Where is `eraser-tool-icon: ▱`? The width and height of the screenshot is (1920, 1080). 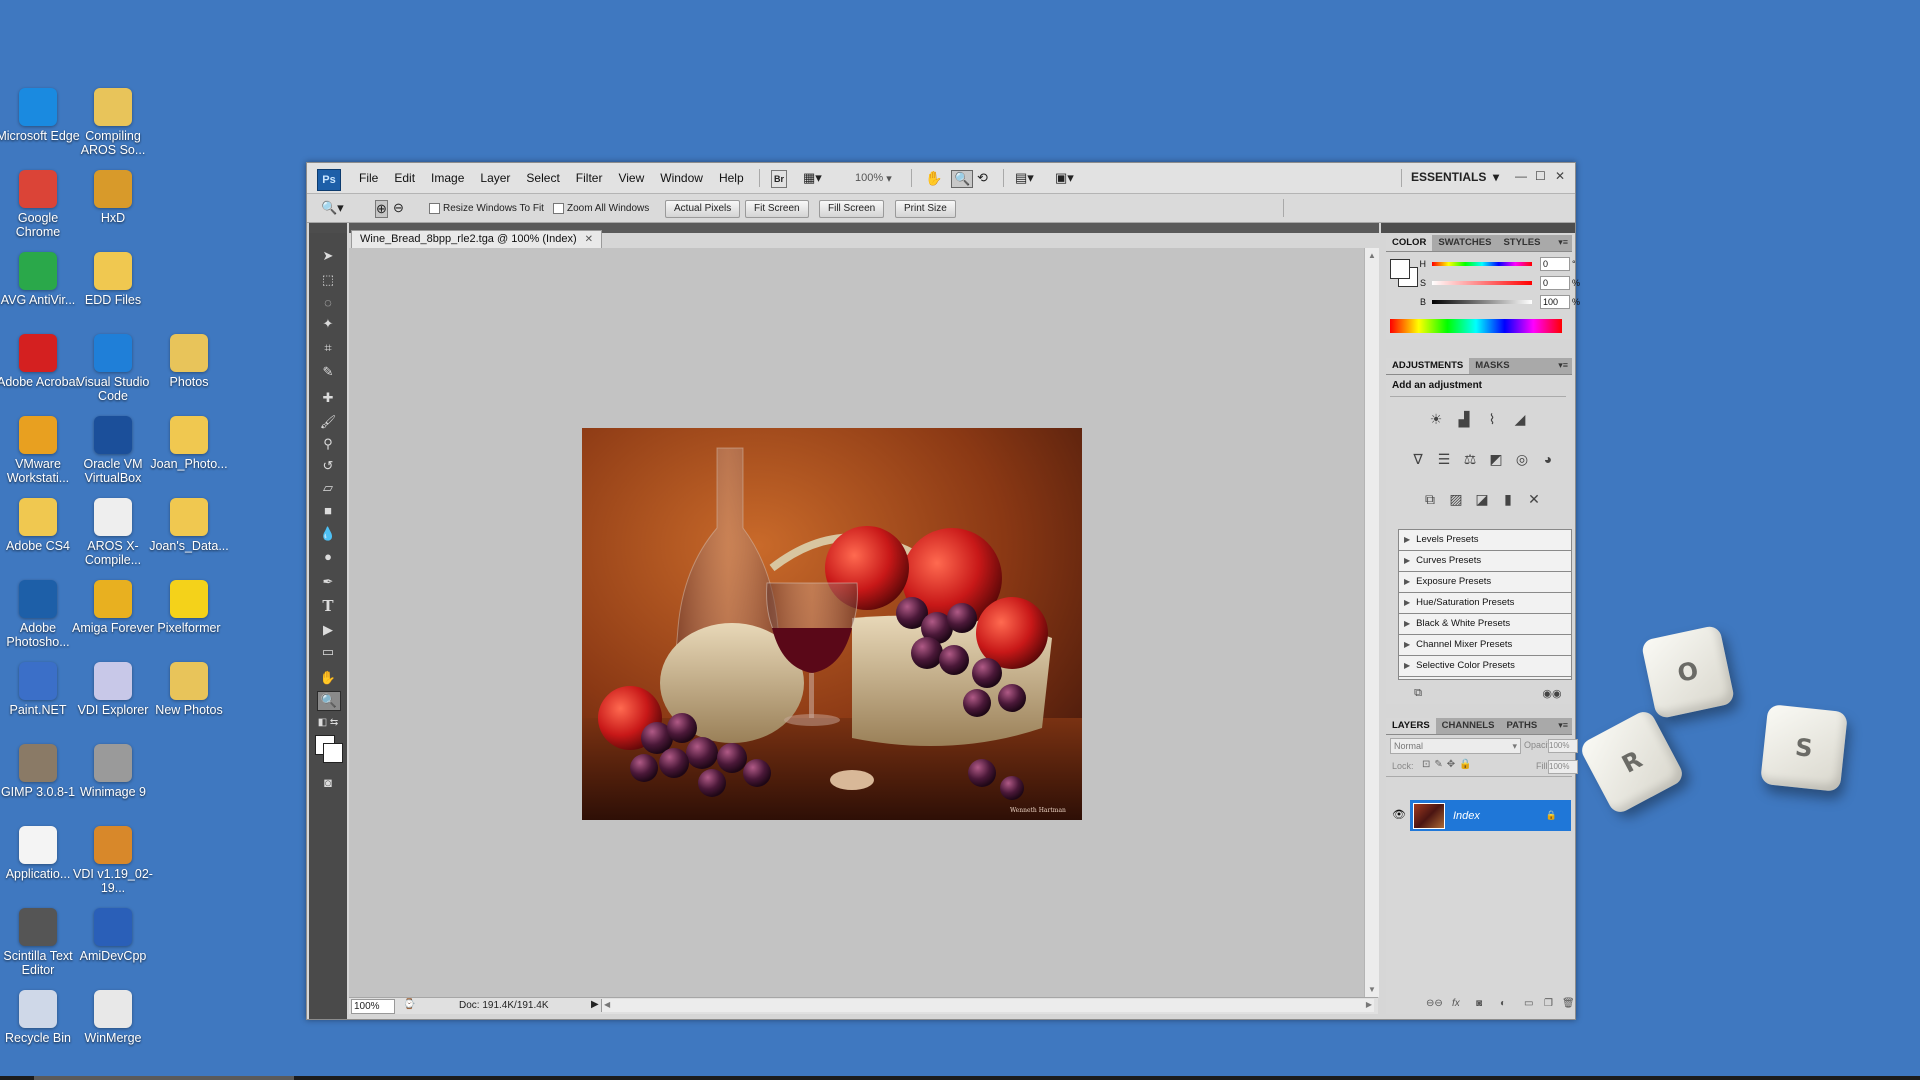
eraser-tool-icon: ▱ is located at coordinates (328, 488).